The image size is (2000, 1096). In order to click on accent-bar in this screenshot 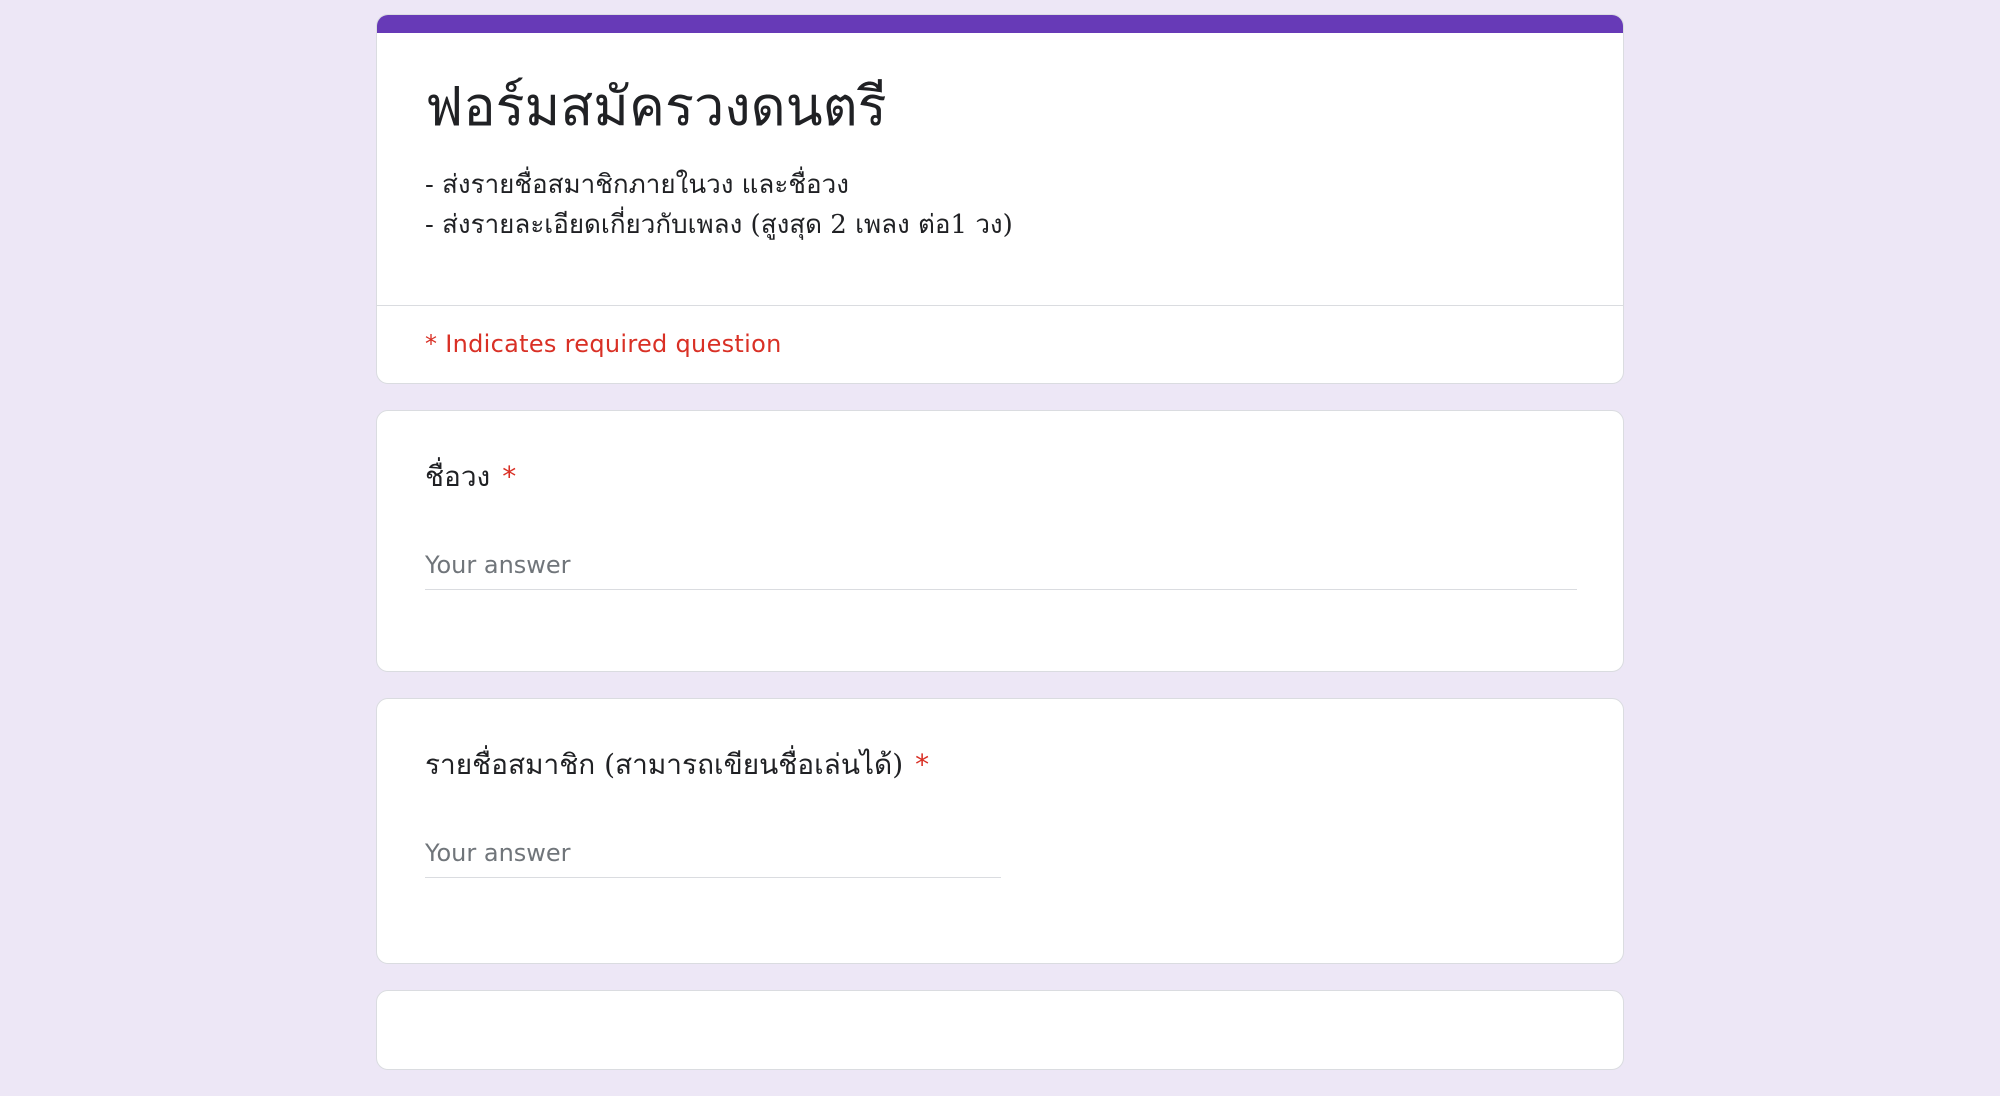, I will do `click(1000, 24)`.